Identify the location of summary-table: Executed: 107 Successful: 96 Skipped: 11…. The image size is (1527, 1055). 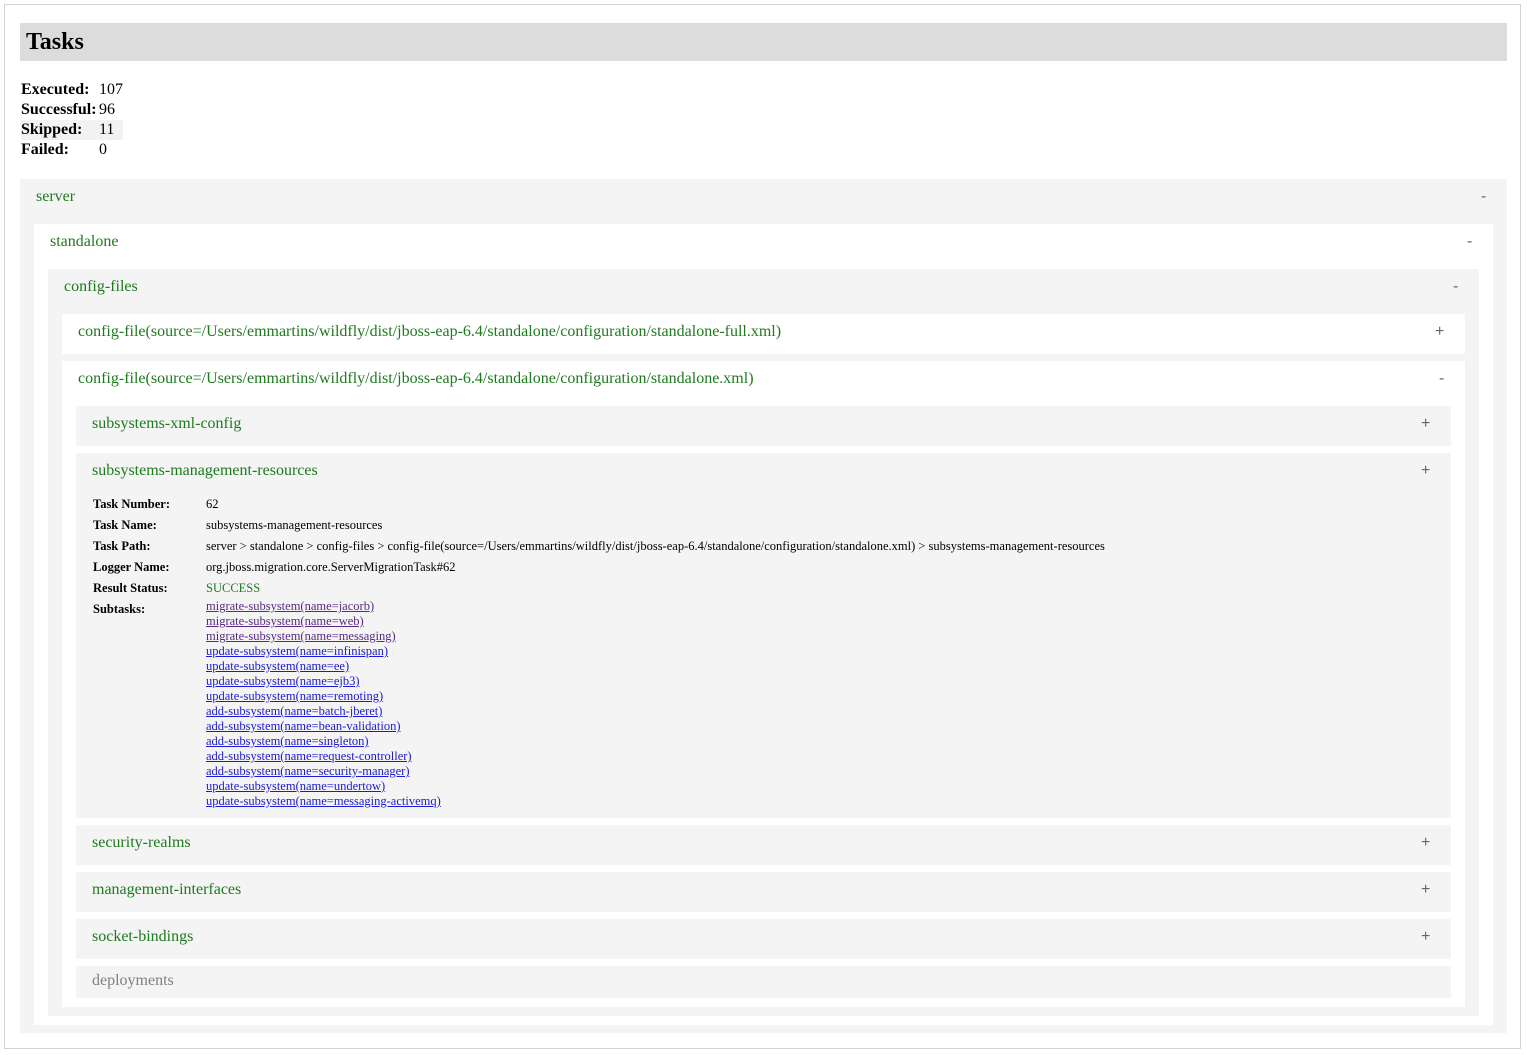
(72, 120).